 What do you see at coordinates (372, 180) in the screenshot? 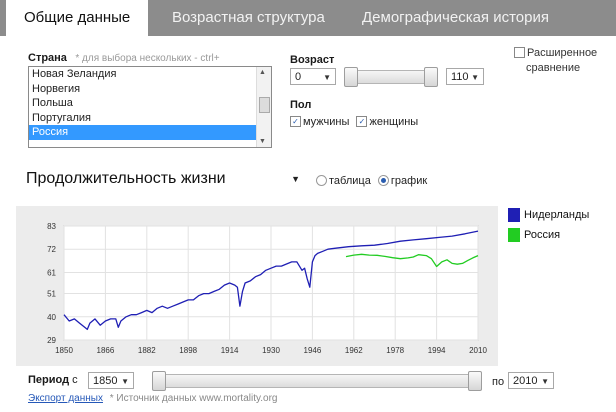
I see `view-toggle: таблица график` at bounding box center [372, 180].